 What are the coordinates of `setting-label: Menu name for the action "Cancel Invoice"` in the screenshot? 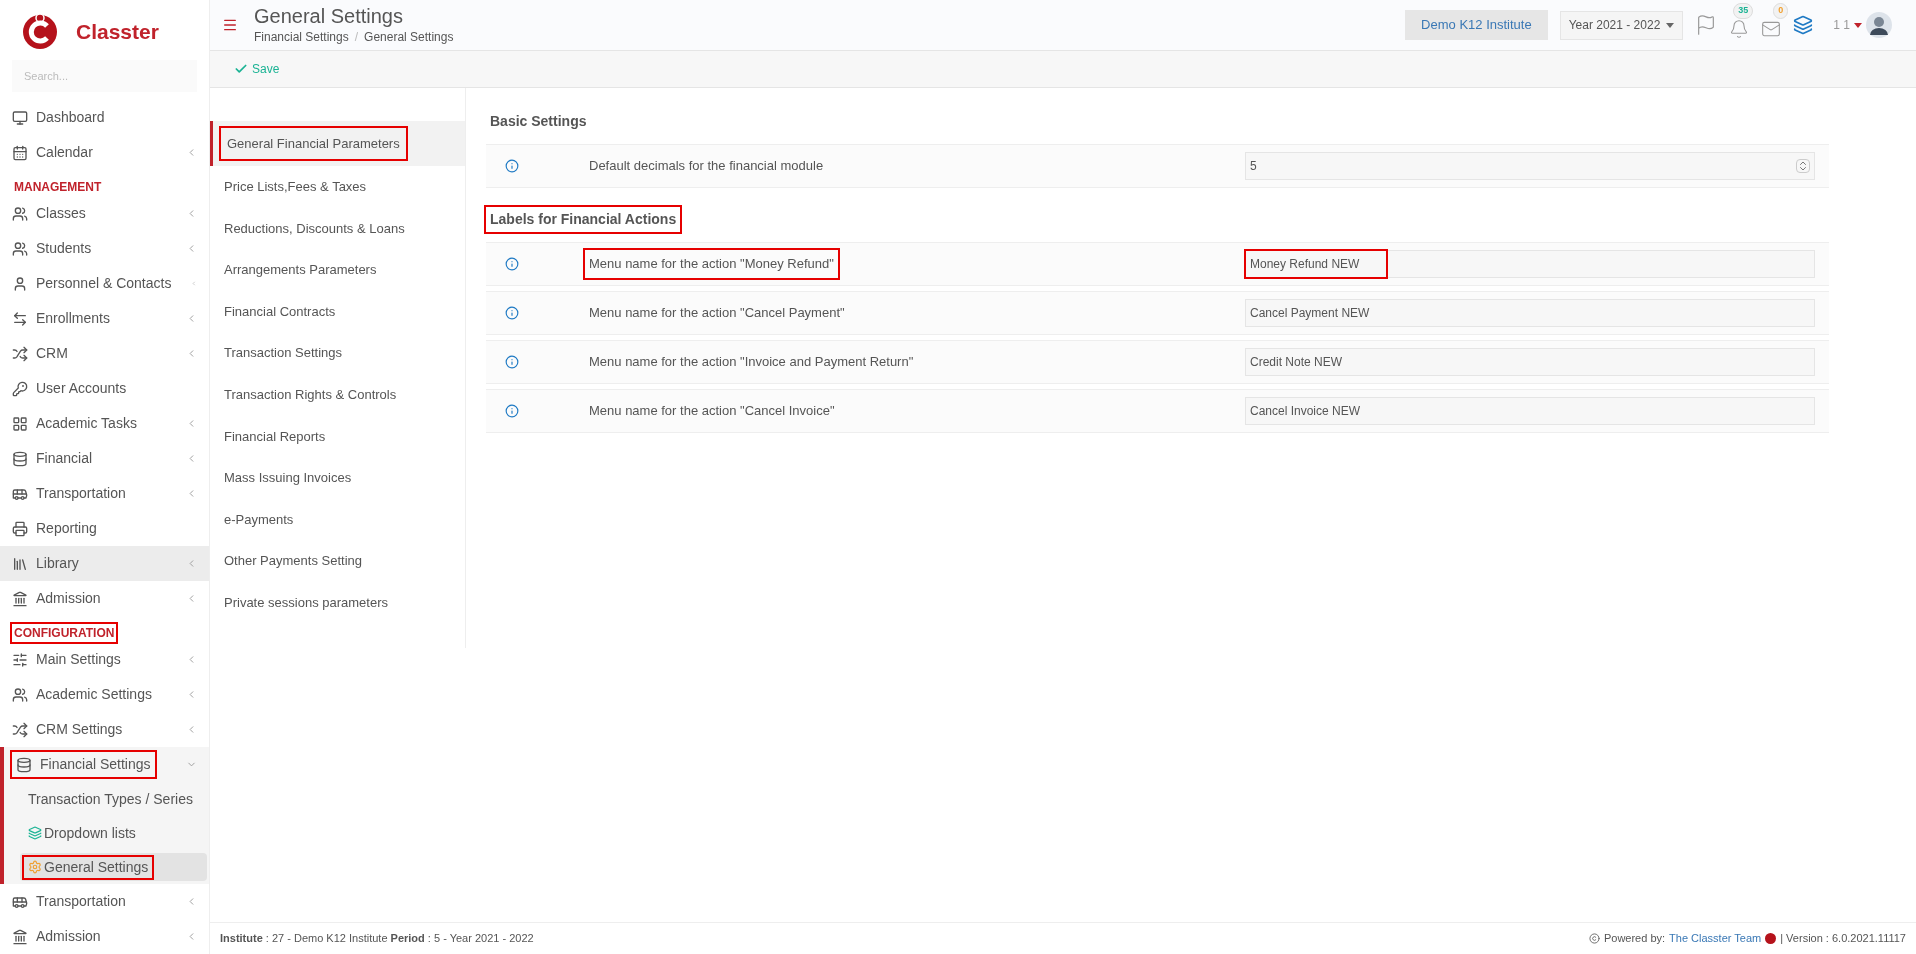 It's located at (712, 411).